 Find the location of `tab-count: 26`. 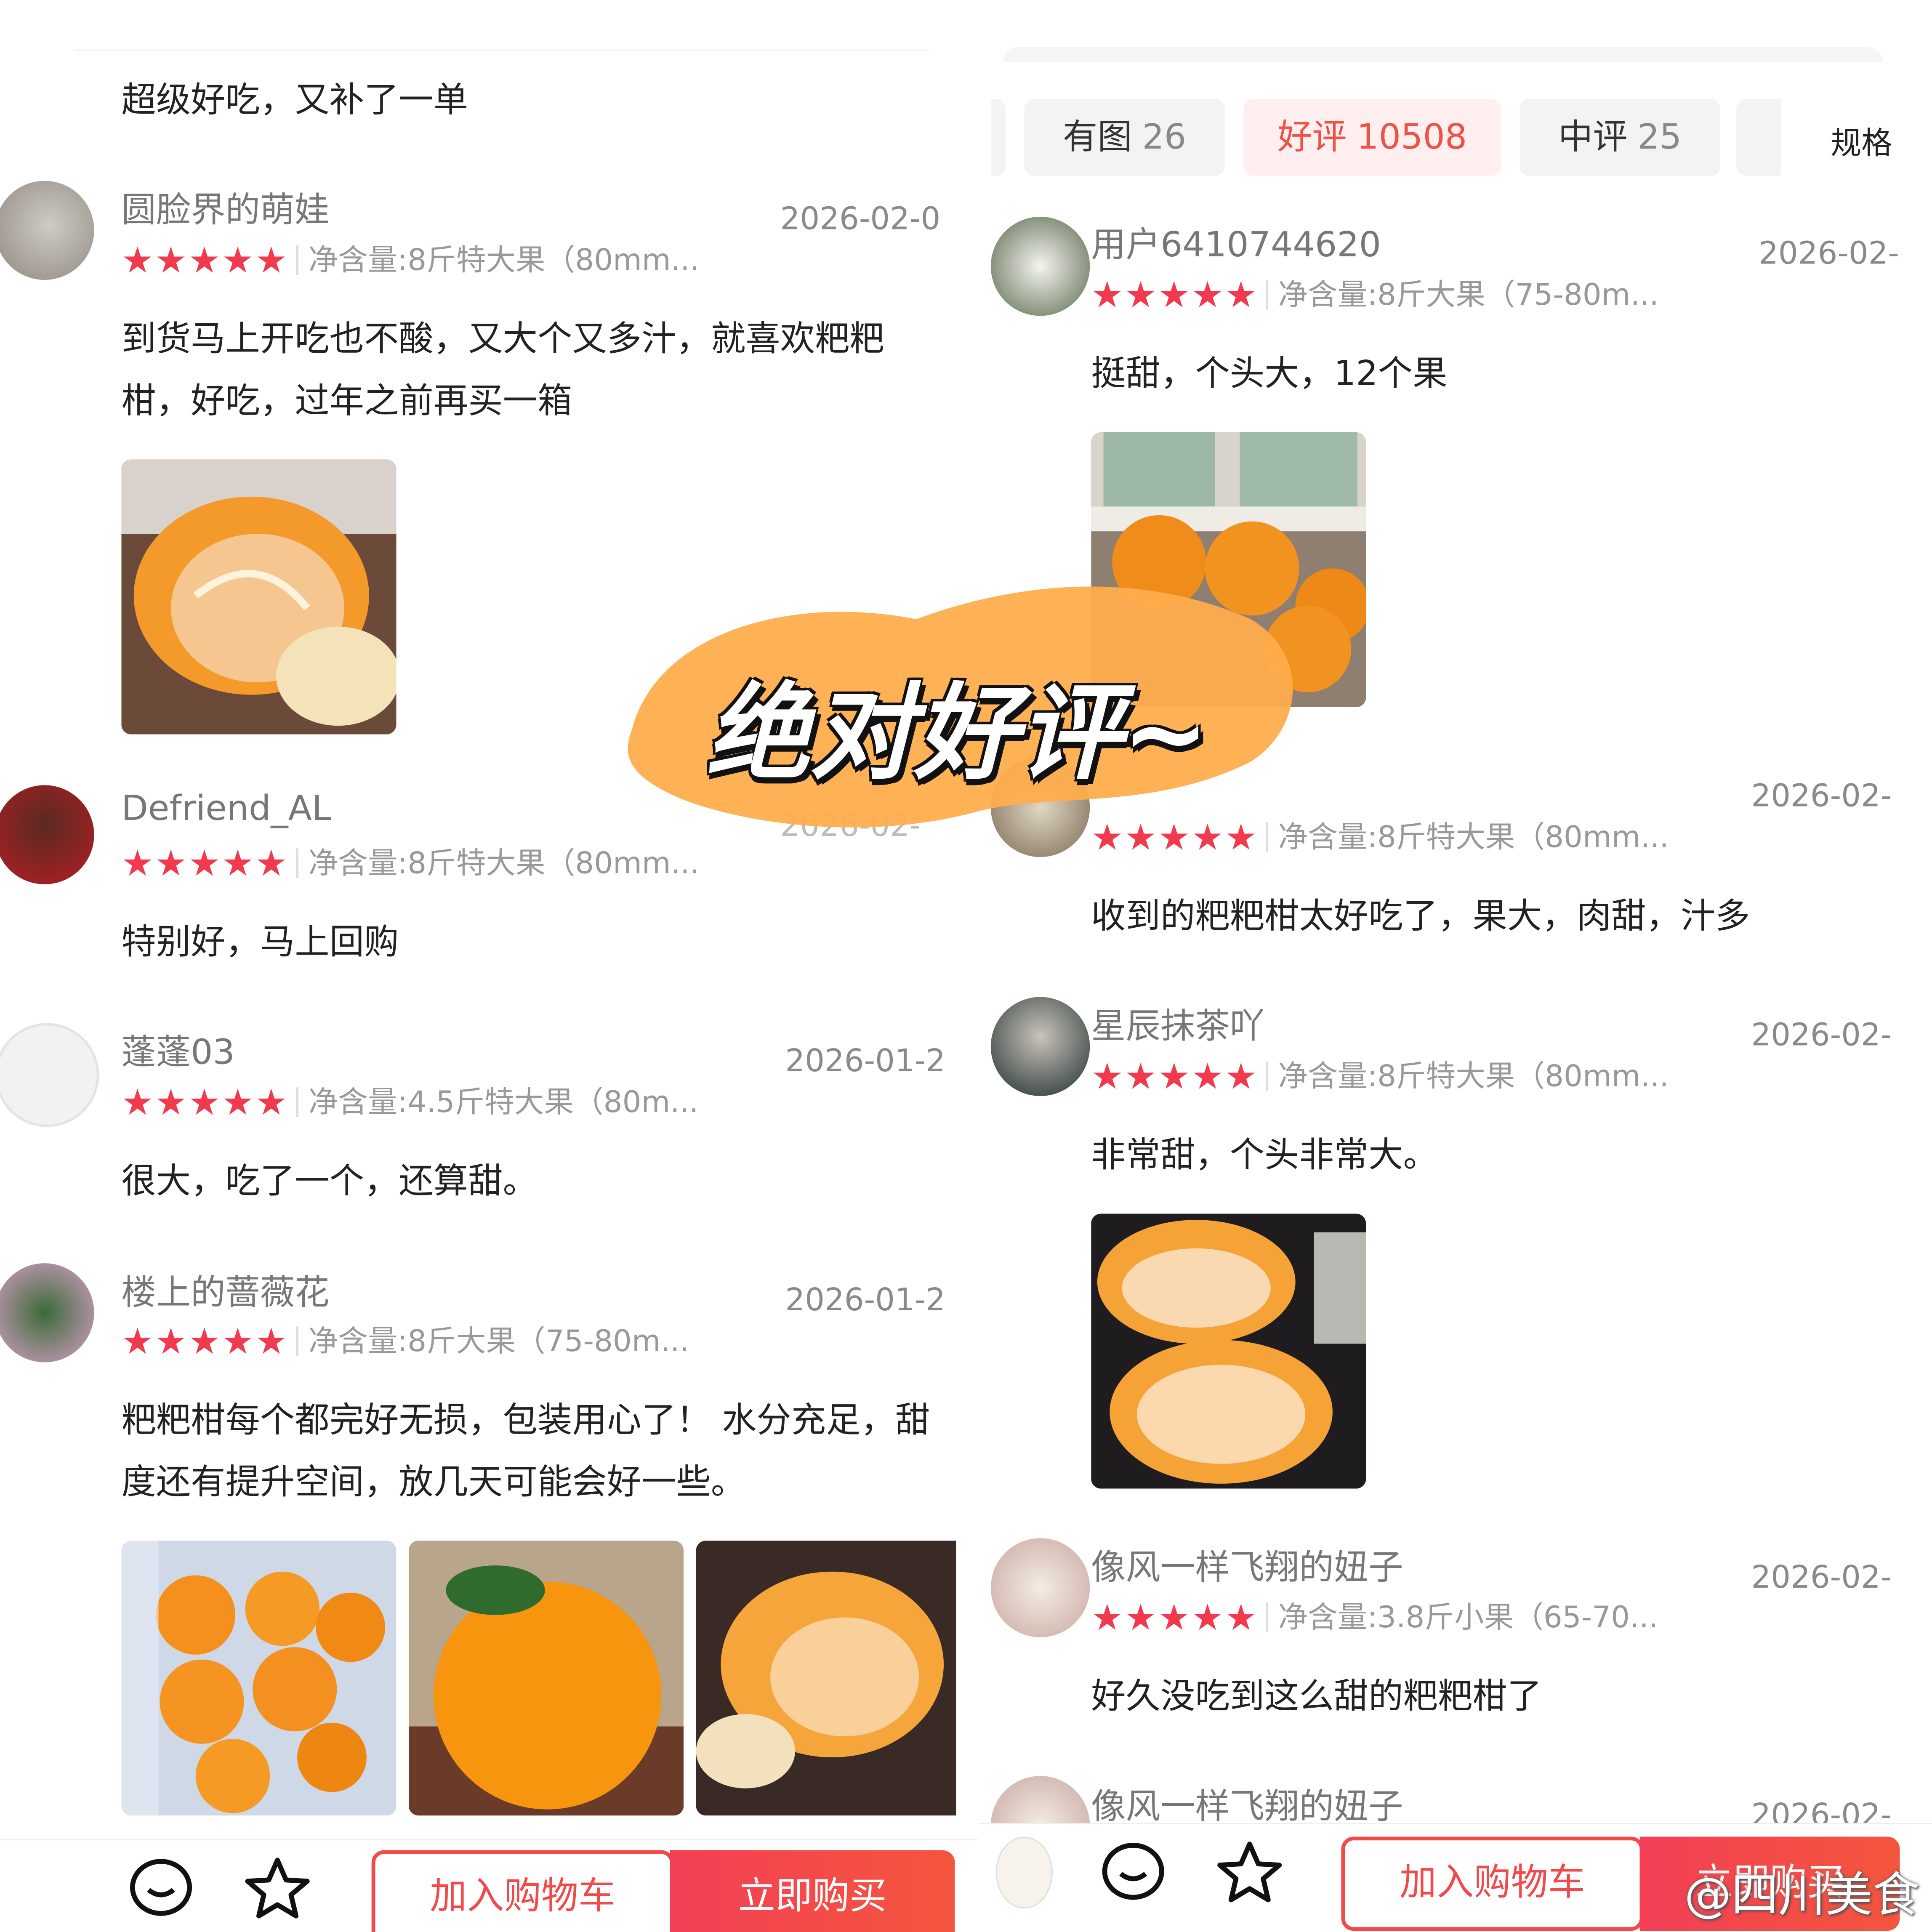

tab-count: 26 is located at coordinates (1165, 137).